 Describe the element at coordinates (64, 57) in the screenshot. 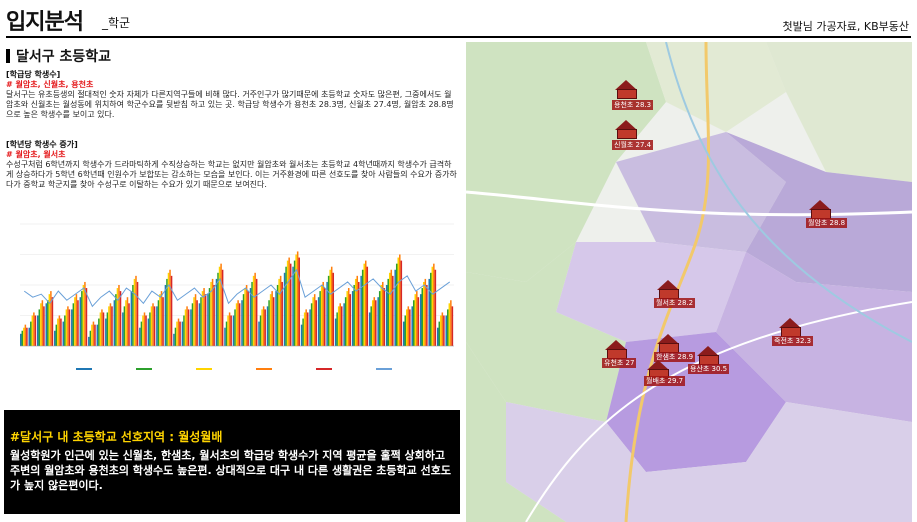

I see `section-title-text: 달서구 초등학교` at that location.